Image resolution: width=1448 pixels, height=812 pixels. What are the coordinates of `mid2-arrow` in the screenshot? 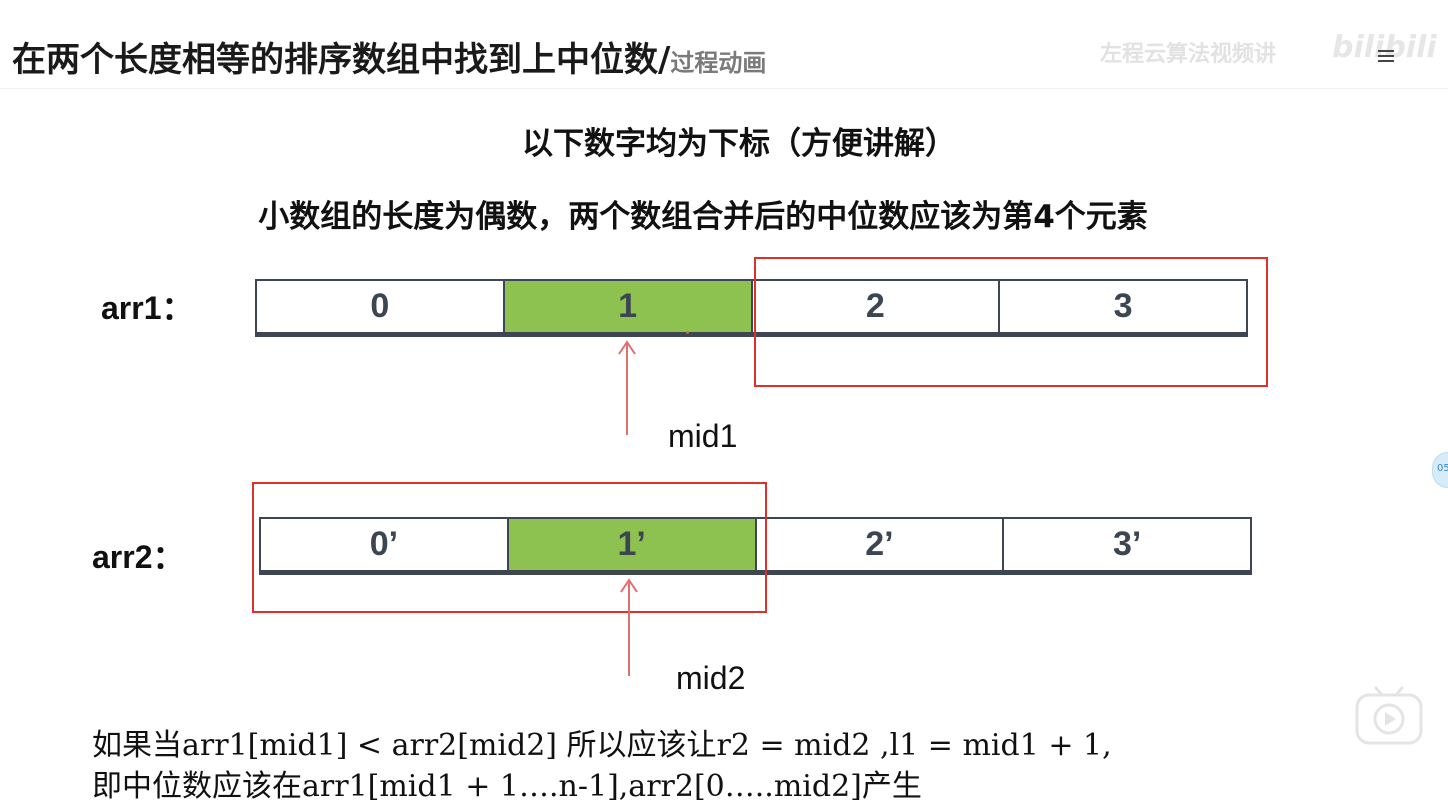 It's located at (629, 627).